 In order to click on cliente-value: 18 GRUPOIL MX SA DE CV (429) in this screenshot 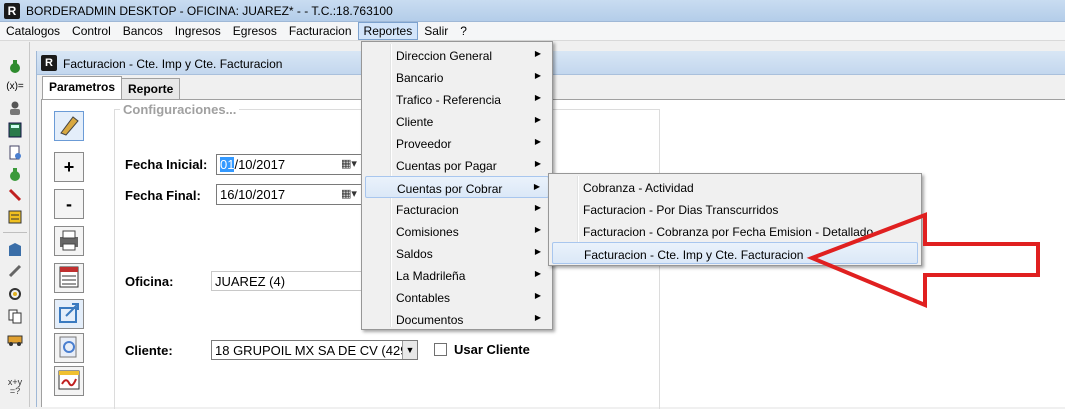, I will do `click(313, 350)`.